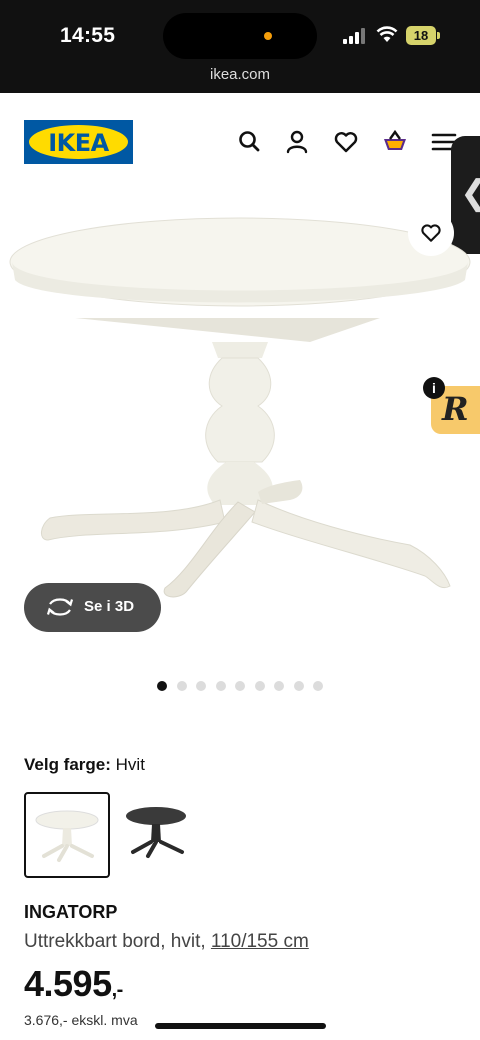  What do you see at coordinates (455, 409) in the screenshot?
I see `r-logo-icon: R` at bounding box center [455, 409].